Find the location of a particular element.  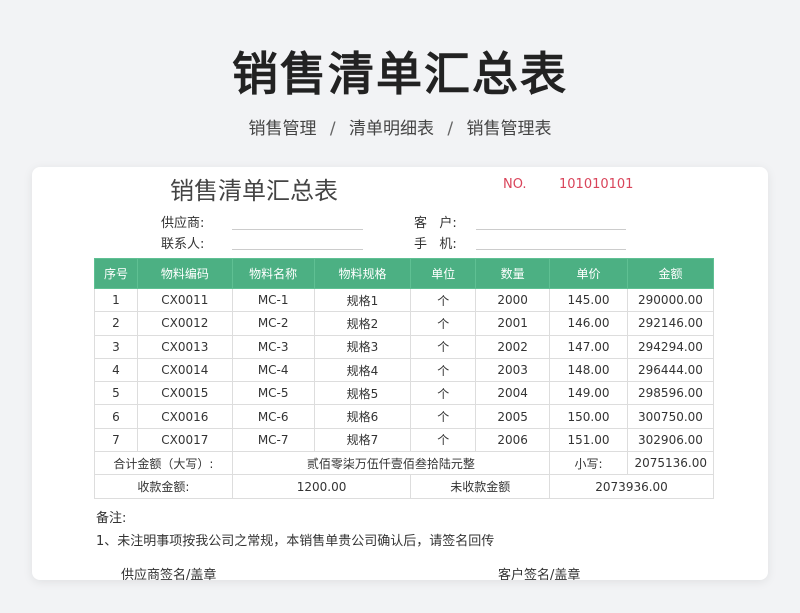

phone-field is located at coordinates (551, 249).